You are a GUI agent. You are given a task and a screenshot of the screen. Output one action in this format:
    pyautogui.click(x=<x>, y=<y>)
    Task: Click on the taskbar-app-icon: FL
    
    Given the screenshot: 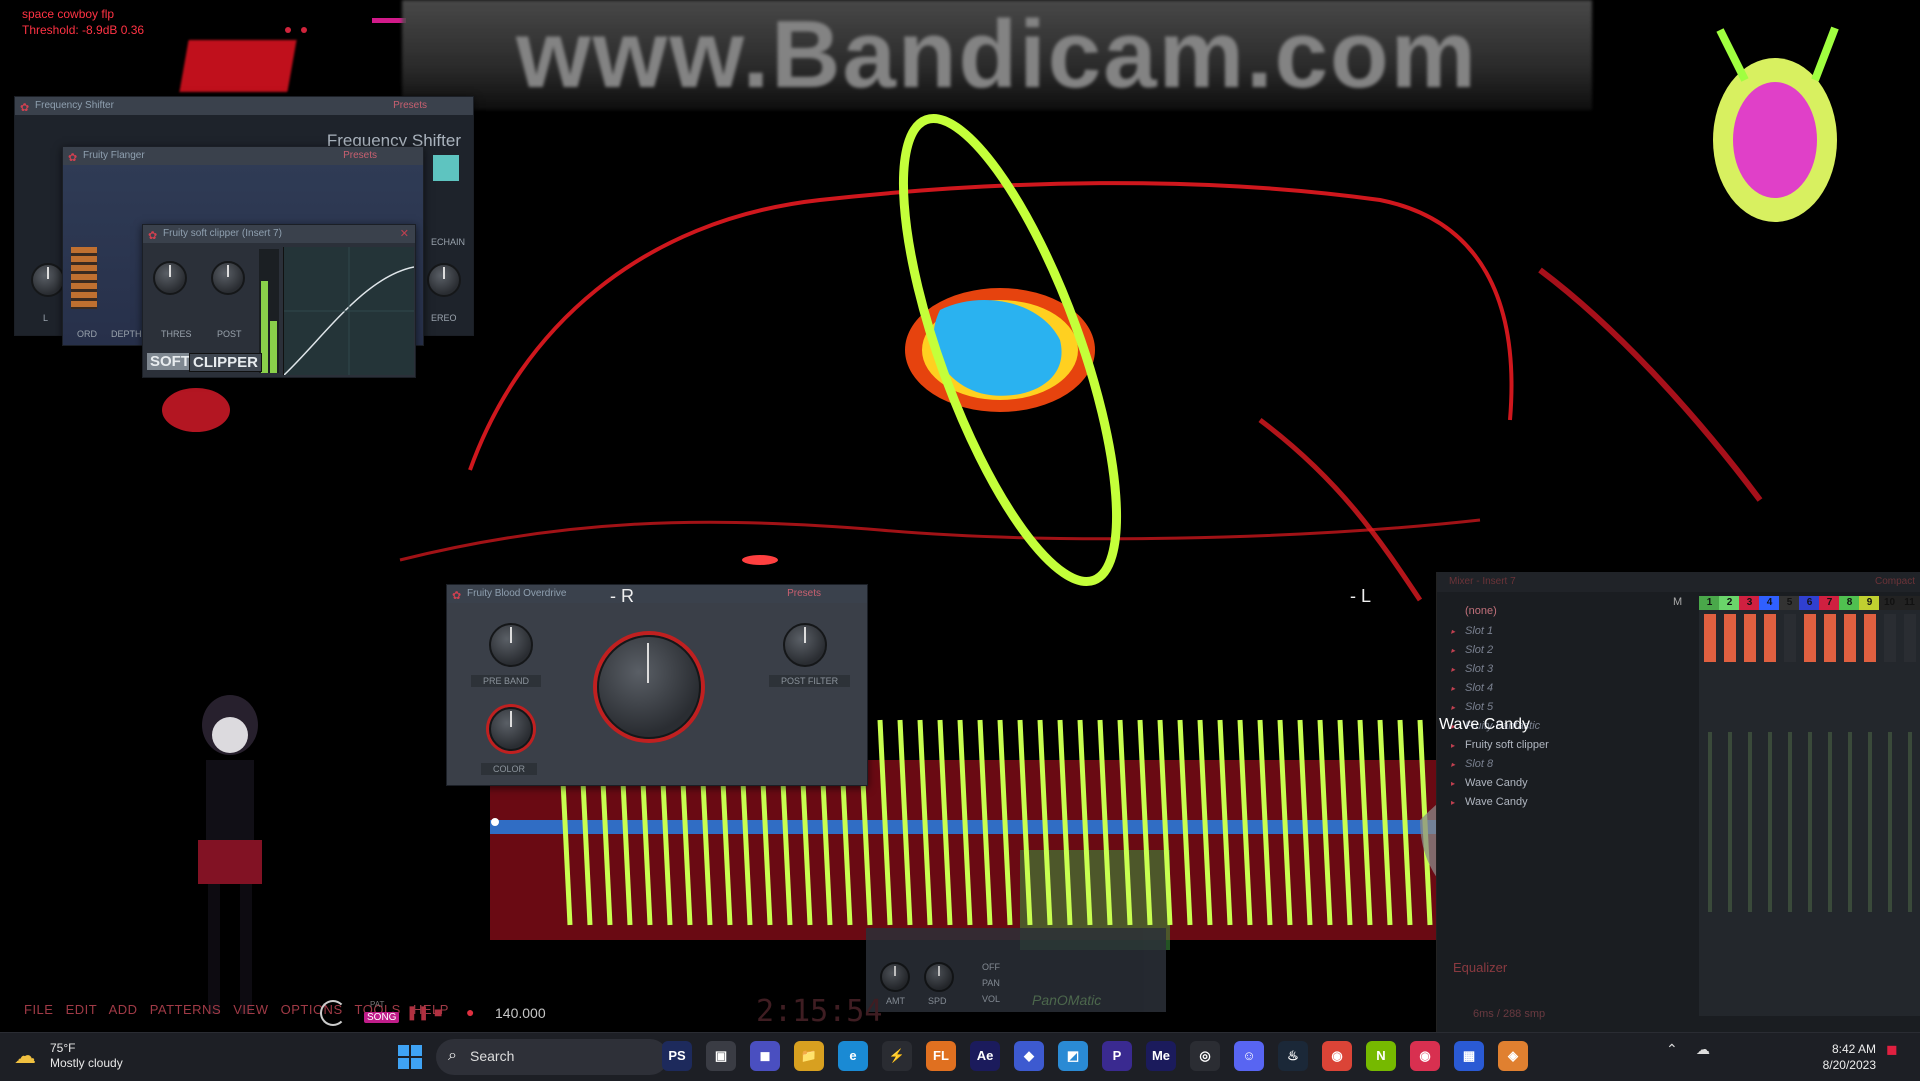 What is the action you would take?
    pyautogui.click(x=941, y=1056)
    